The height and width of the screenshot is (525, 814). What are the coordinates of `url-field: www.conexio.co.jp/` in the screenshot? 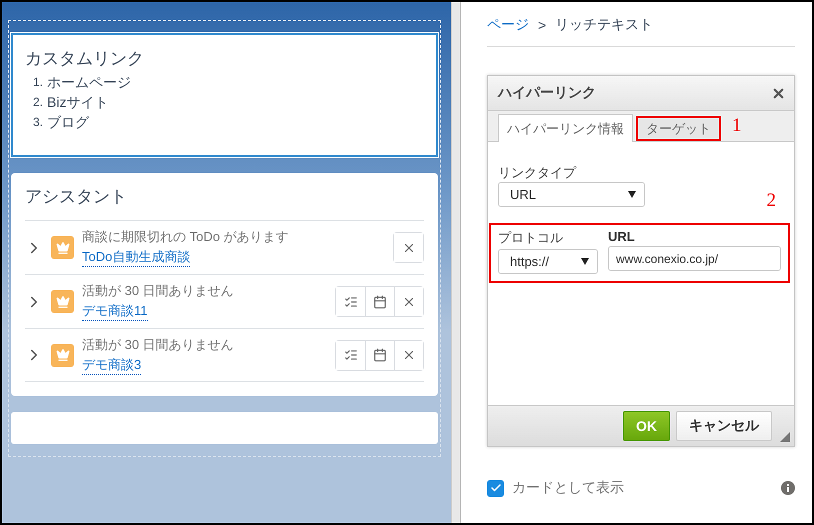 It's located at (694, 258).